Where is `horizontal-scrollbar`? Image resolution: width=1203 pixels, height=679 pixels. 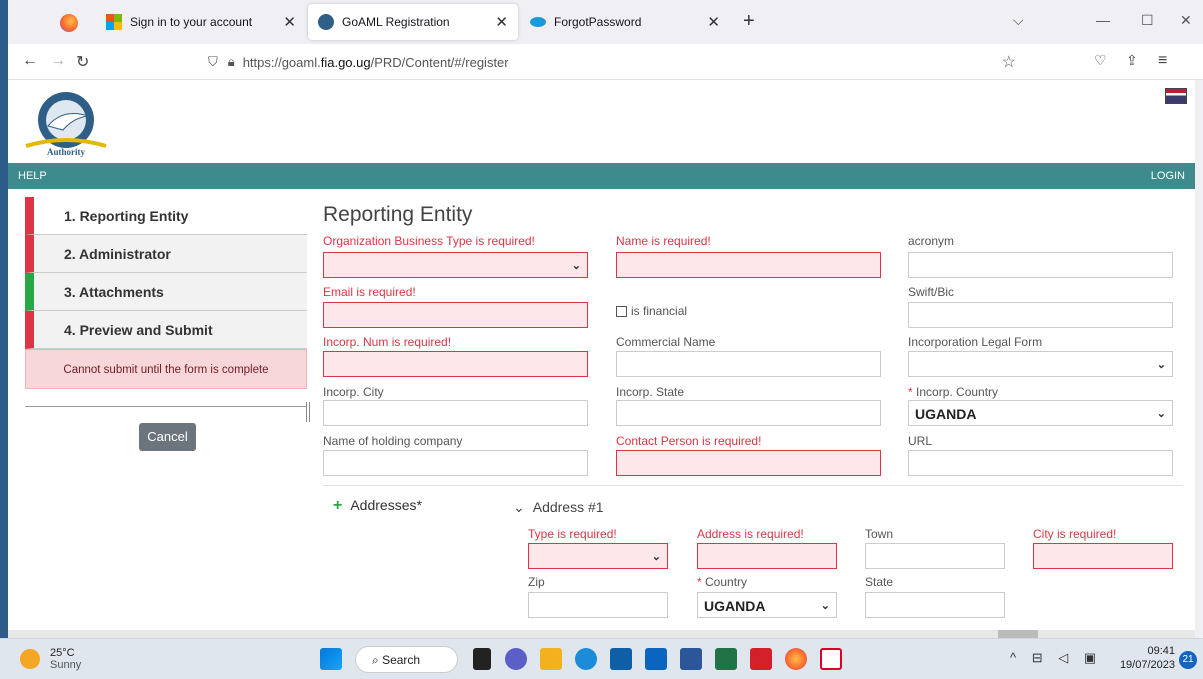
horizontal-scrollbar is located at coordinates (601, 634).